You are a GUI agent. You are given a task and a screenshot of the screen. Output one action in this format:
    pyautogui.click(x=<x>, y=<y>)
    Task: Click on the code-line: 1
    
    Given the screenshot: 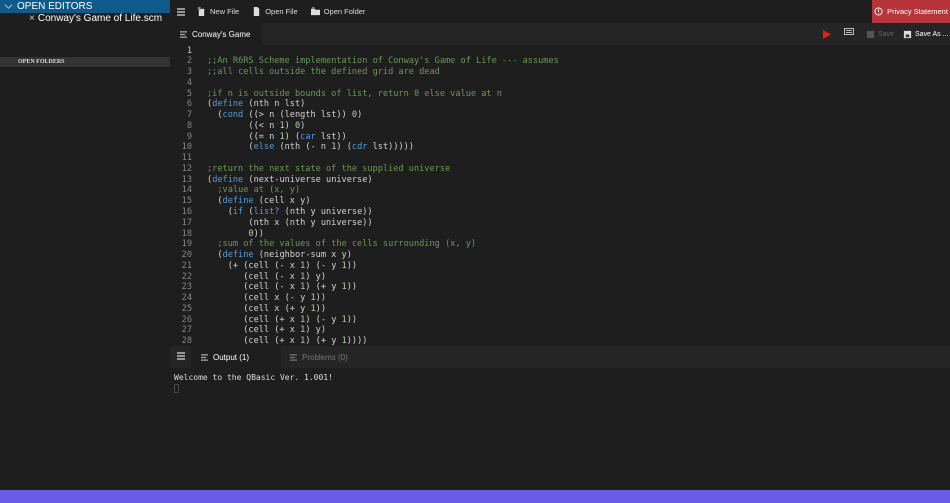 What is the action you would take?
    pyautogui.click(x=560, y=51)
    